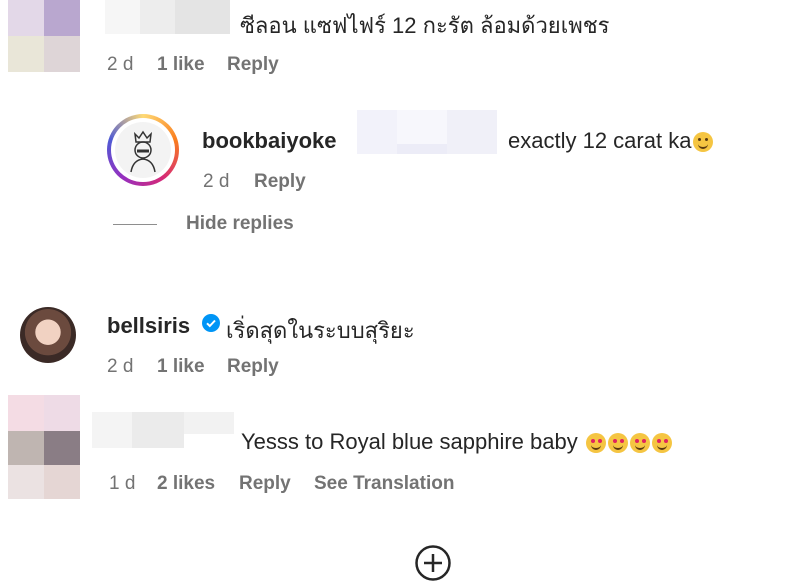 Image resolution: width=800 pixels, height=587 pixels. What do you see at coordinates (135, 224) in the screenshot?
I see `divider-line` at bounding box center [135, 224].